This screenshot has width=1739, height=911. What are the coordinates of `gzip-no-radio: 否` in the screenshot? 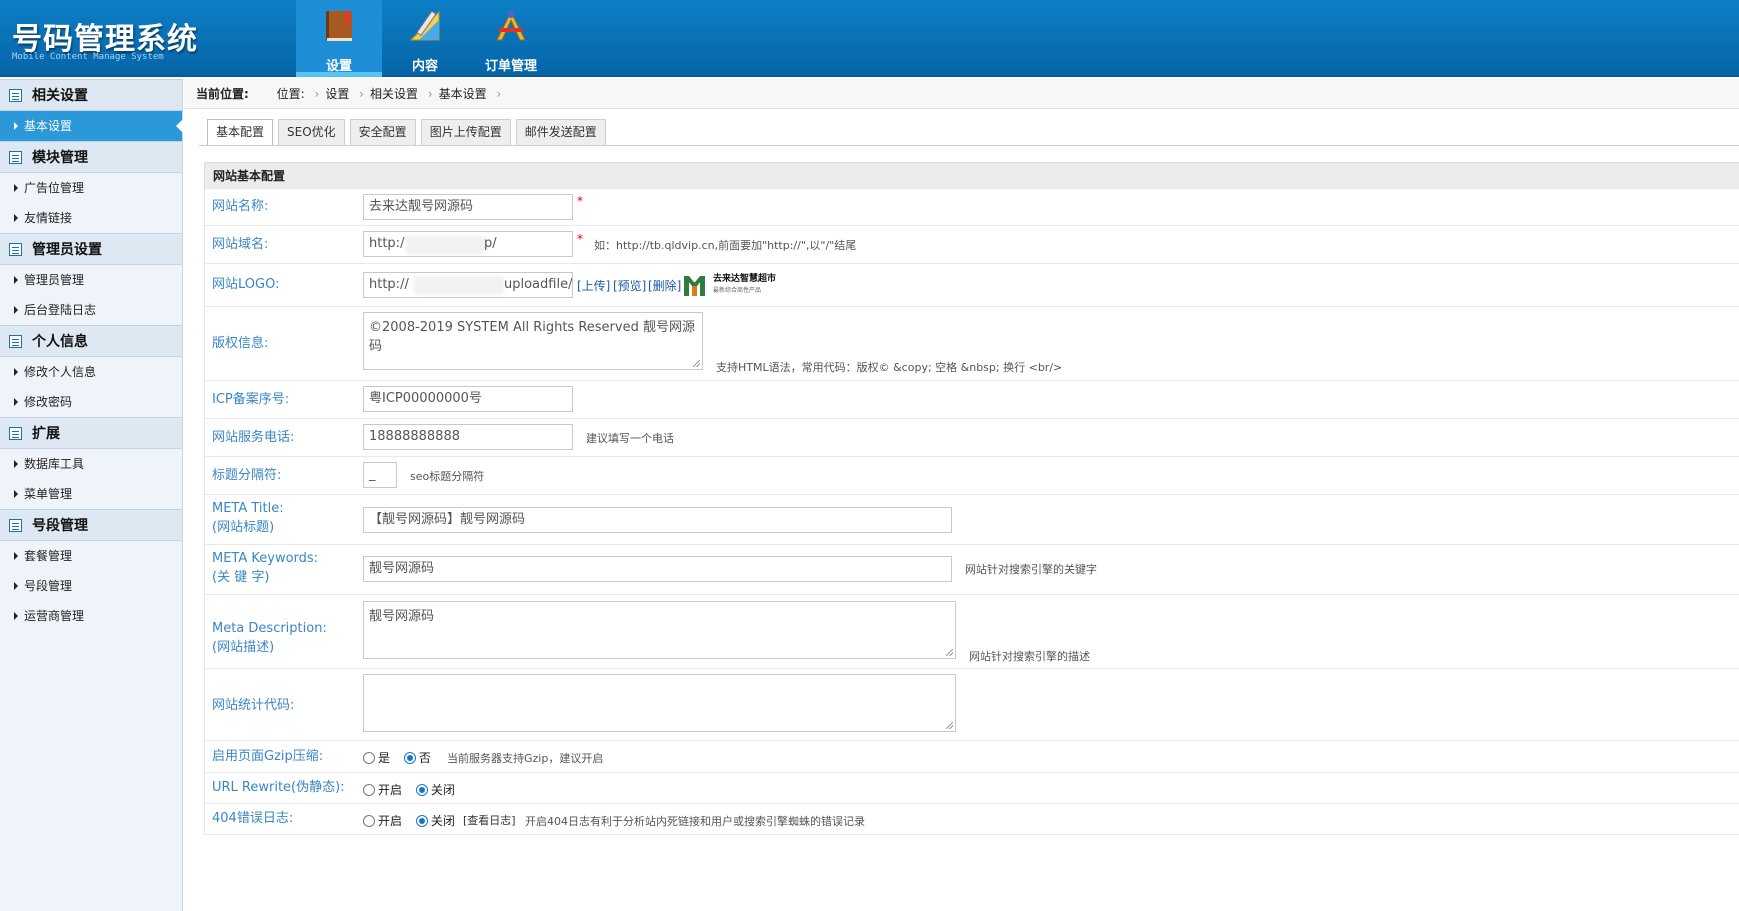 It's located at (417, 757).